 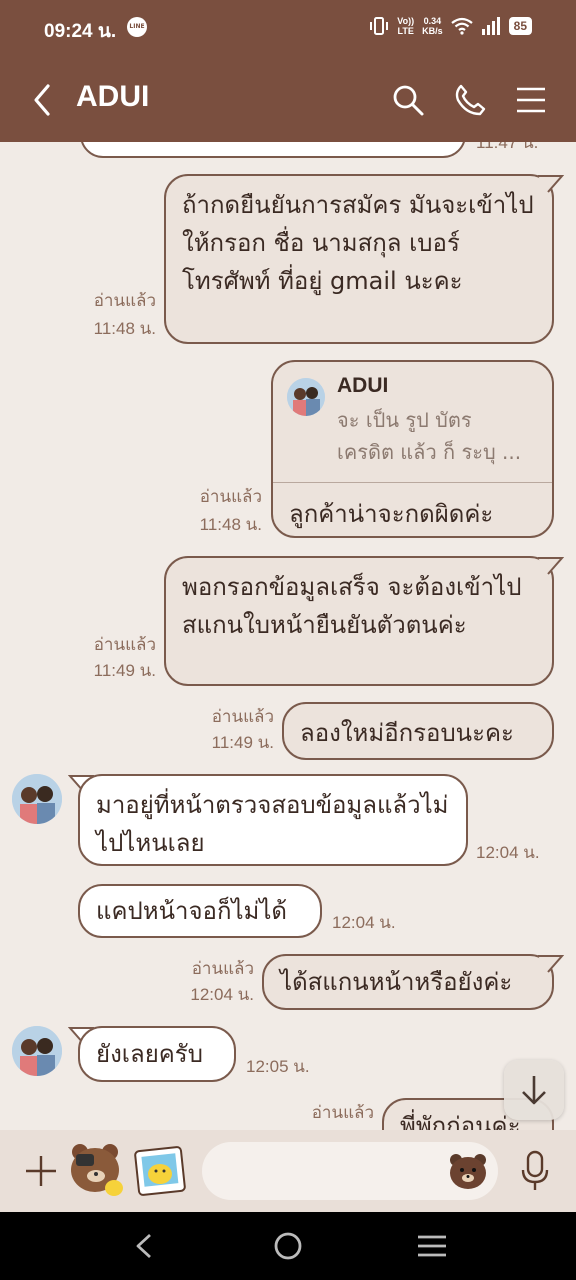 What do you see at coordinates (350, 1171) in the screenshot?
I see `message-input` at bounding box center [350, 1171].